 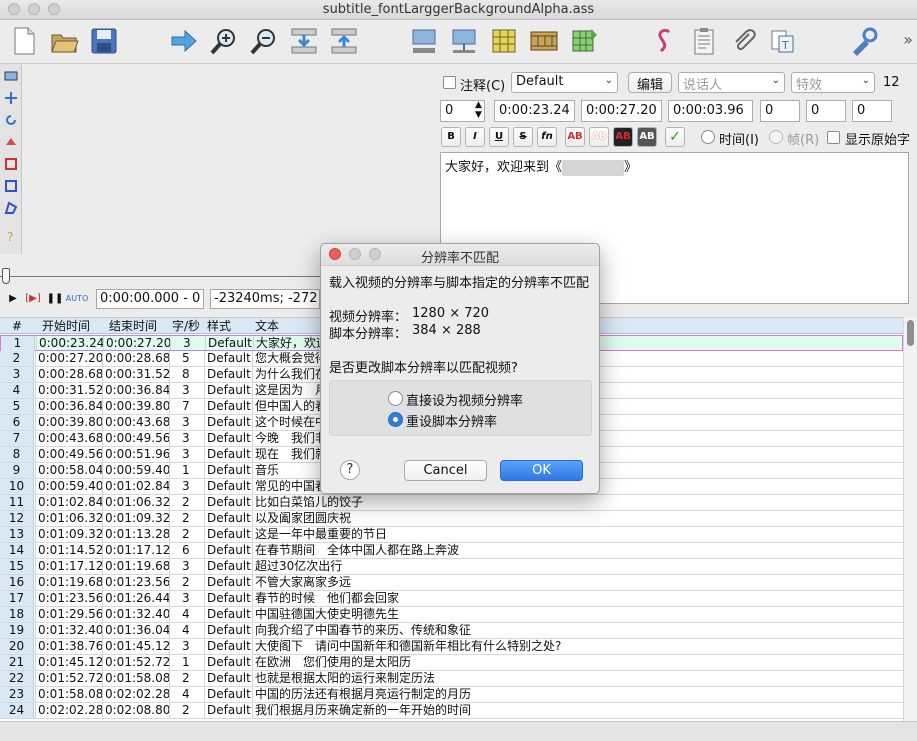 What do you see at coordinates (478, 110) in the screenshot?
I see `layer-stepper-icon: ▲ ▼` at bounding box center [478, 110].